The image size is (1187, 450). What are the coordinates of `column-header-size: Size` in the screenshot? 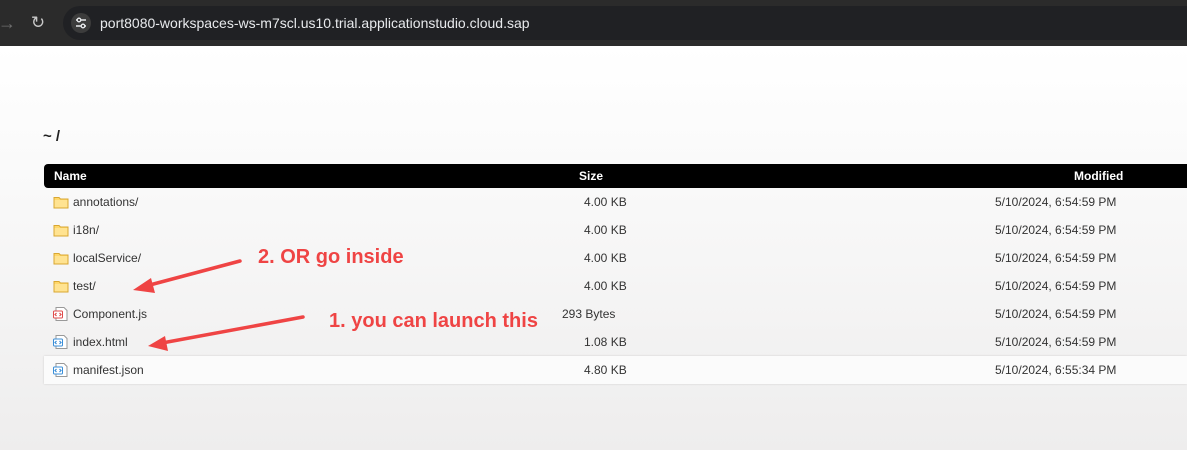 It's located at (591, 176).